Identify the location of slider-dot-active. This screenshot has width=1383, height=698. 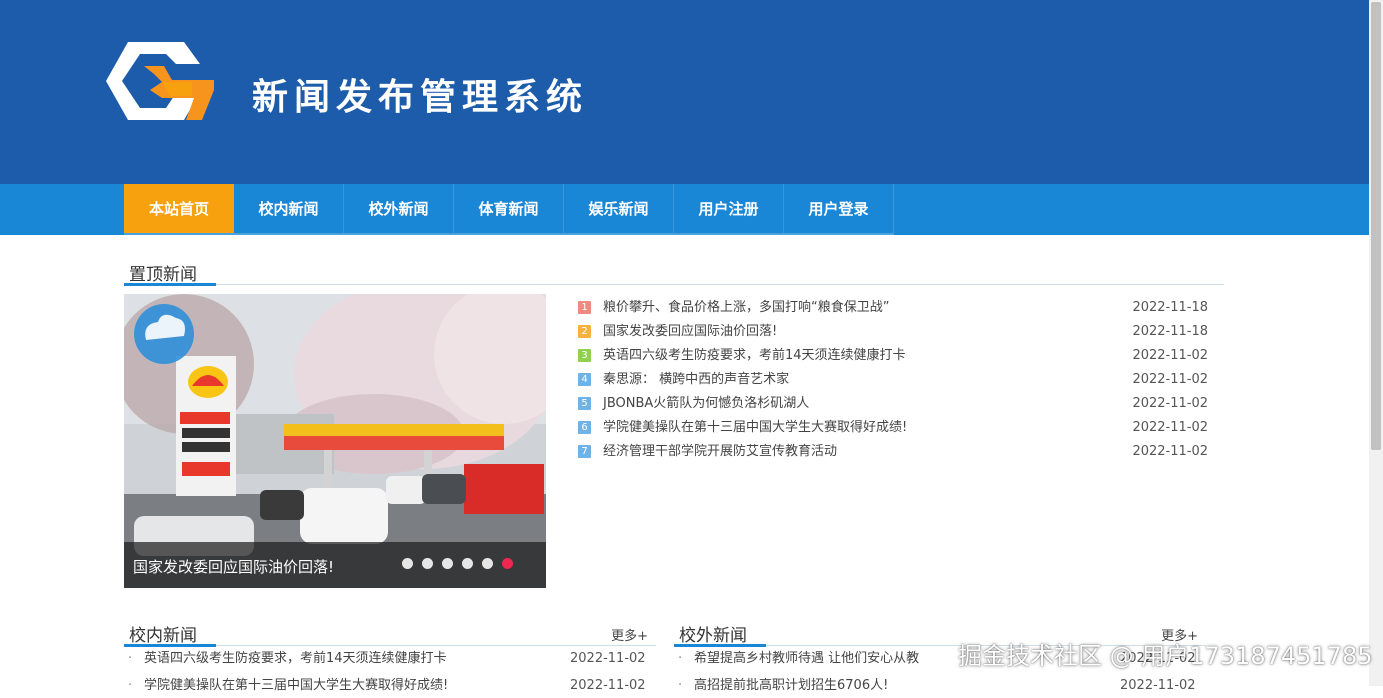
(507, 563).